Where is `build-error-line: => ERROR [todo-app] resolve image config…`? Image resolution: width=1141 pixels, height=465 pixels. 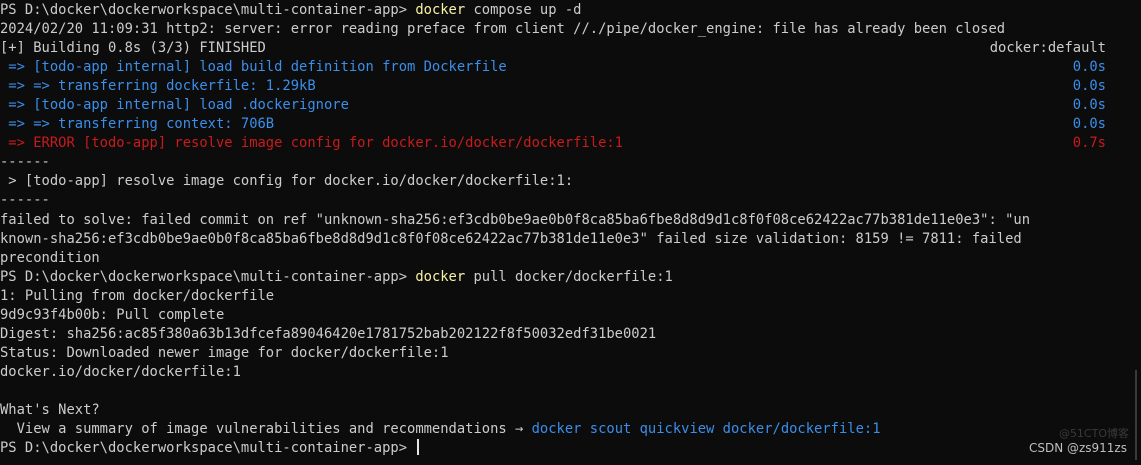
build-error-line: => ERROR [todo-app] resolve image config… is located at coordinates (570, 143).